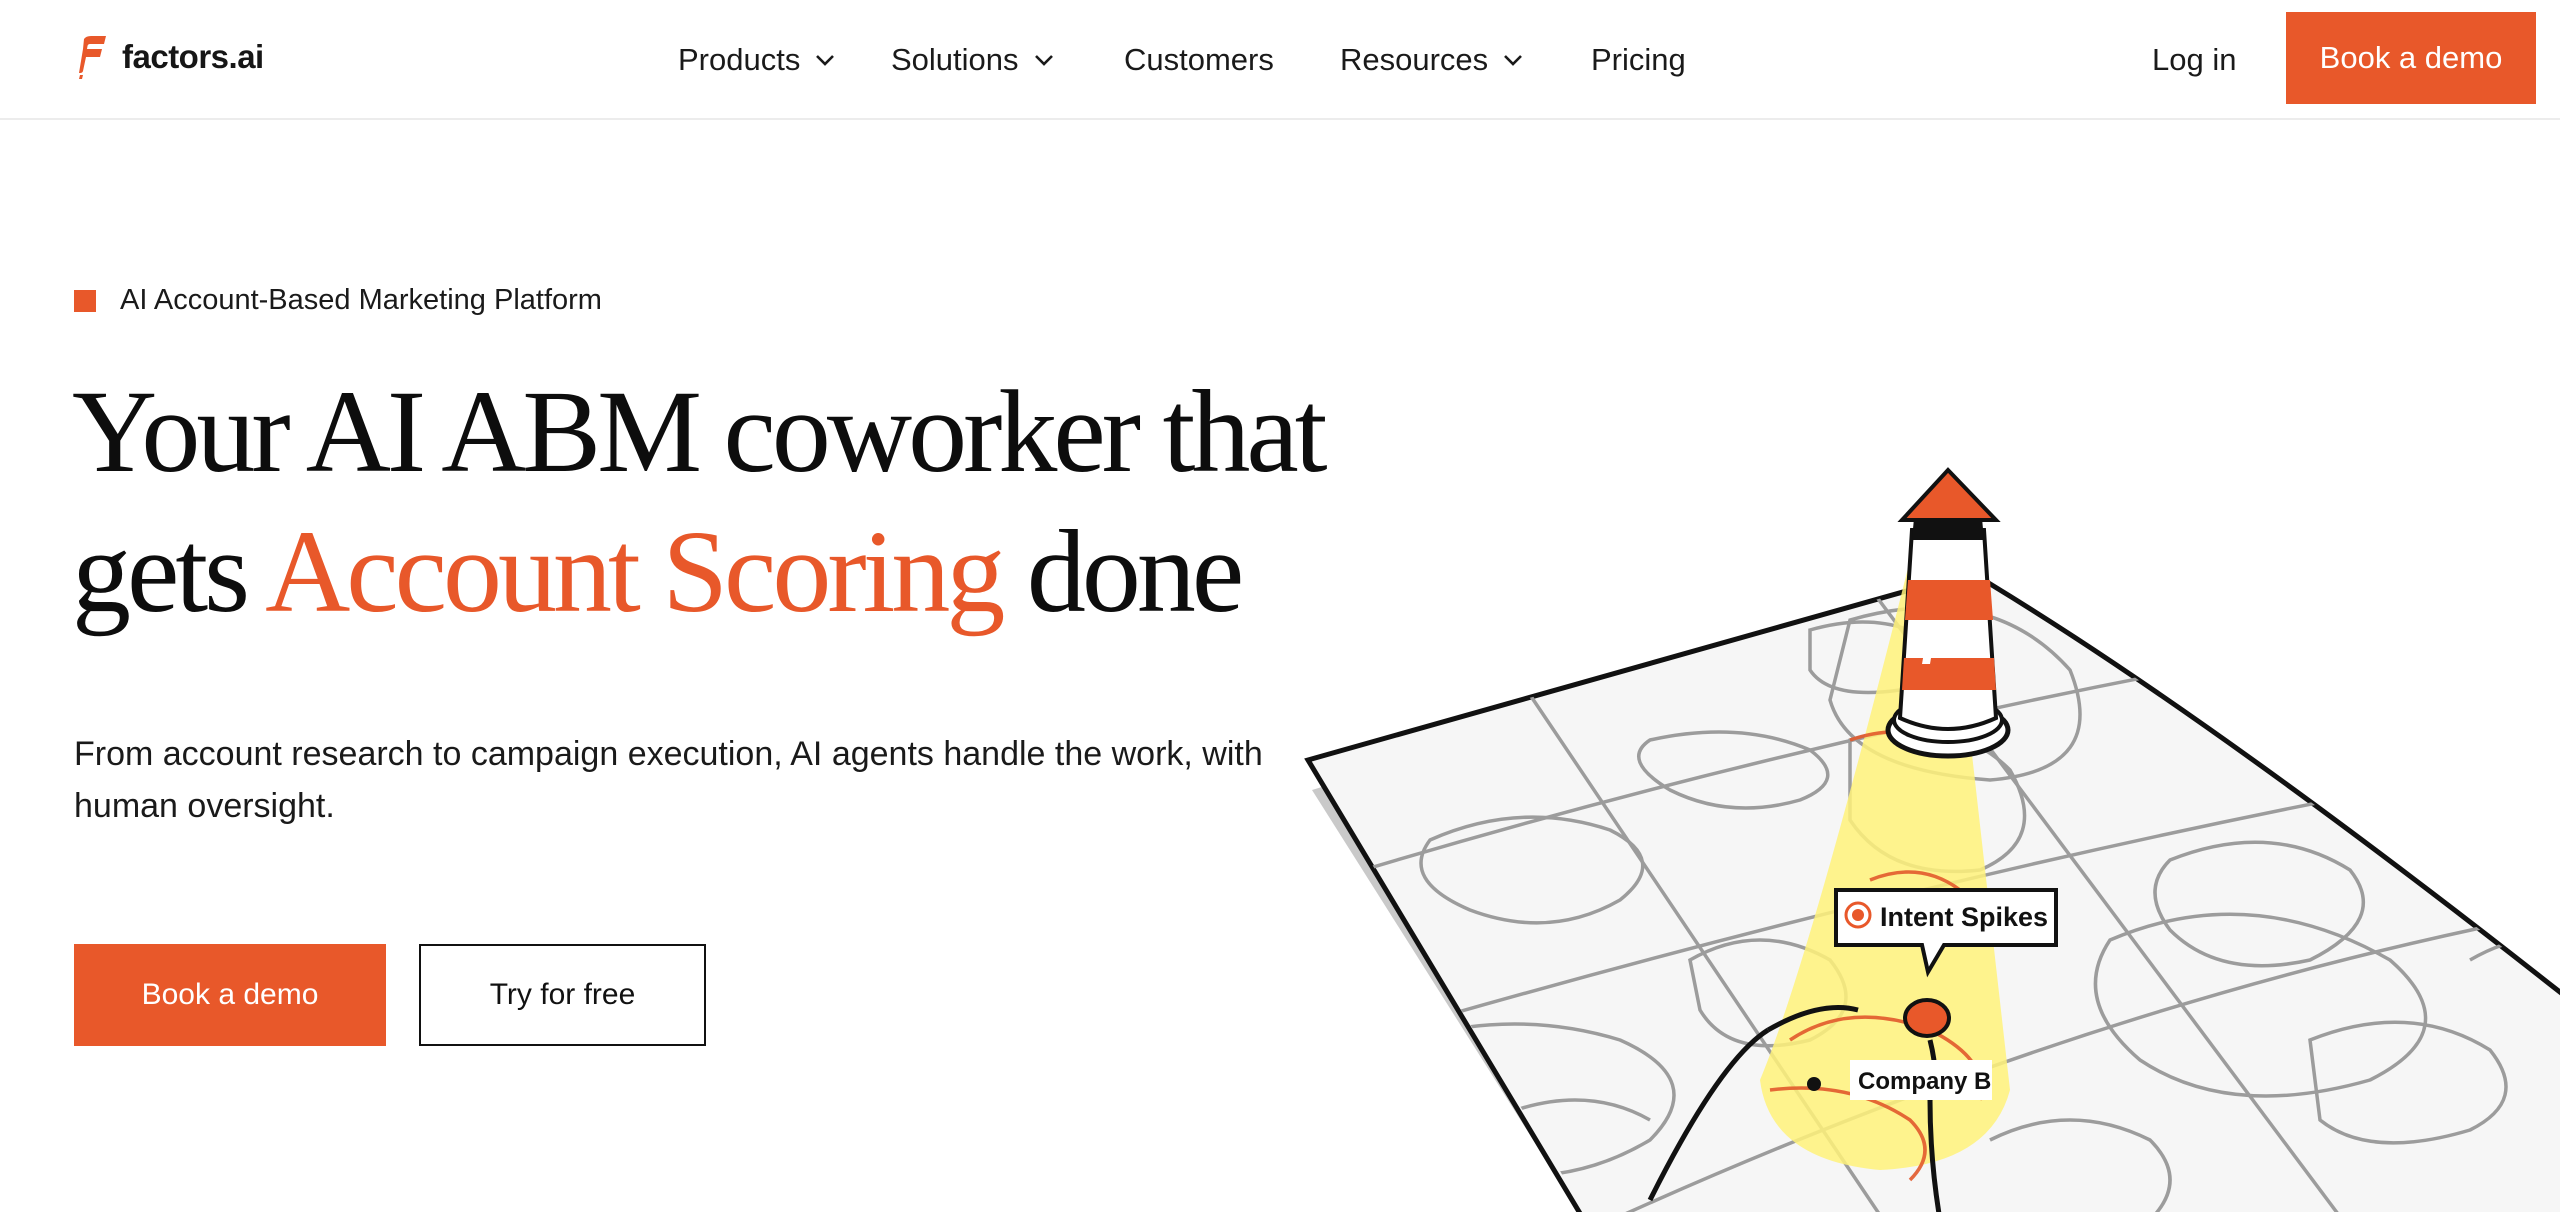 Image resolution: width=2560 pixels, height=1212 pixels. What do you see at coordinates (562, 995) in the screenshot?
I see `try-for-free-button: Try for free` at bounding box center [562, 995].